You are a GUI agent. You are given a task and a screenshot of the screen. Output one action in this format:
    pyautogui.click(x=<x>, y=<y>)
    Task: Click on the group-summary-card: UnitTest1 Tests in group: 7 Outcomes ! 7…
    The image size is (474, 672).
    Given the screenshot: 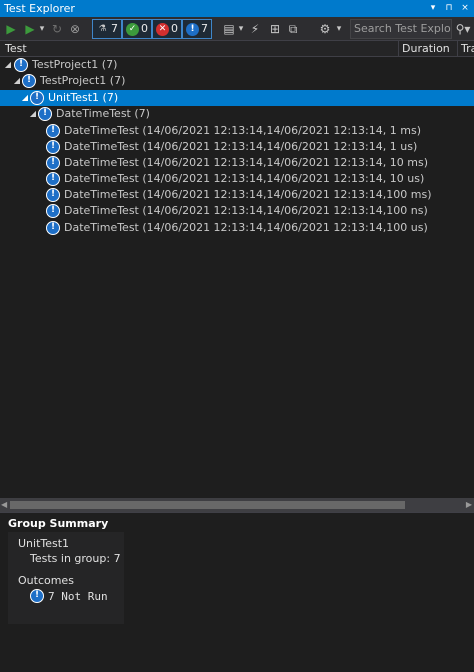 What is the action you would take?
    pyautogui.click(x=66, y=578)
    